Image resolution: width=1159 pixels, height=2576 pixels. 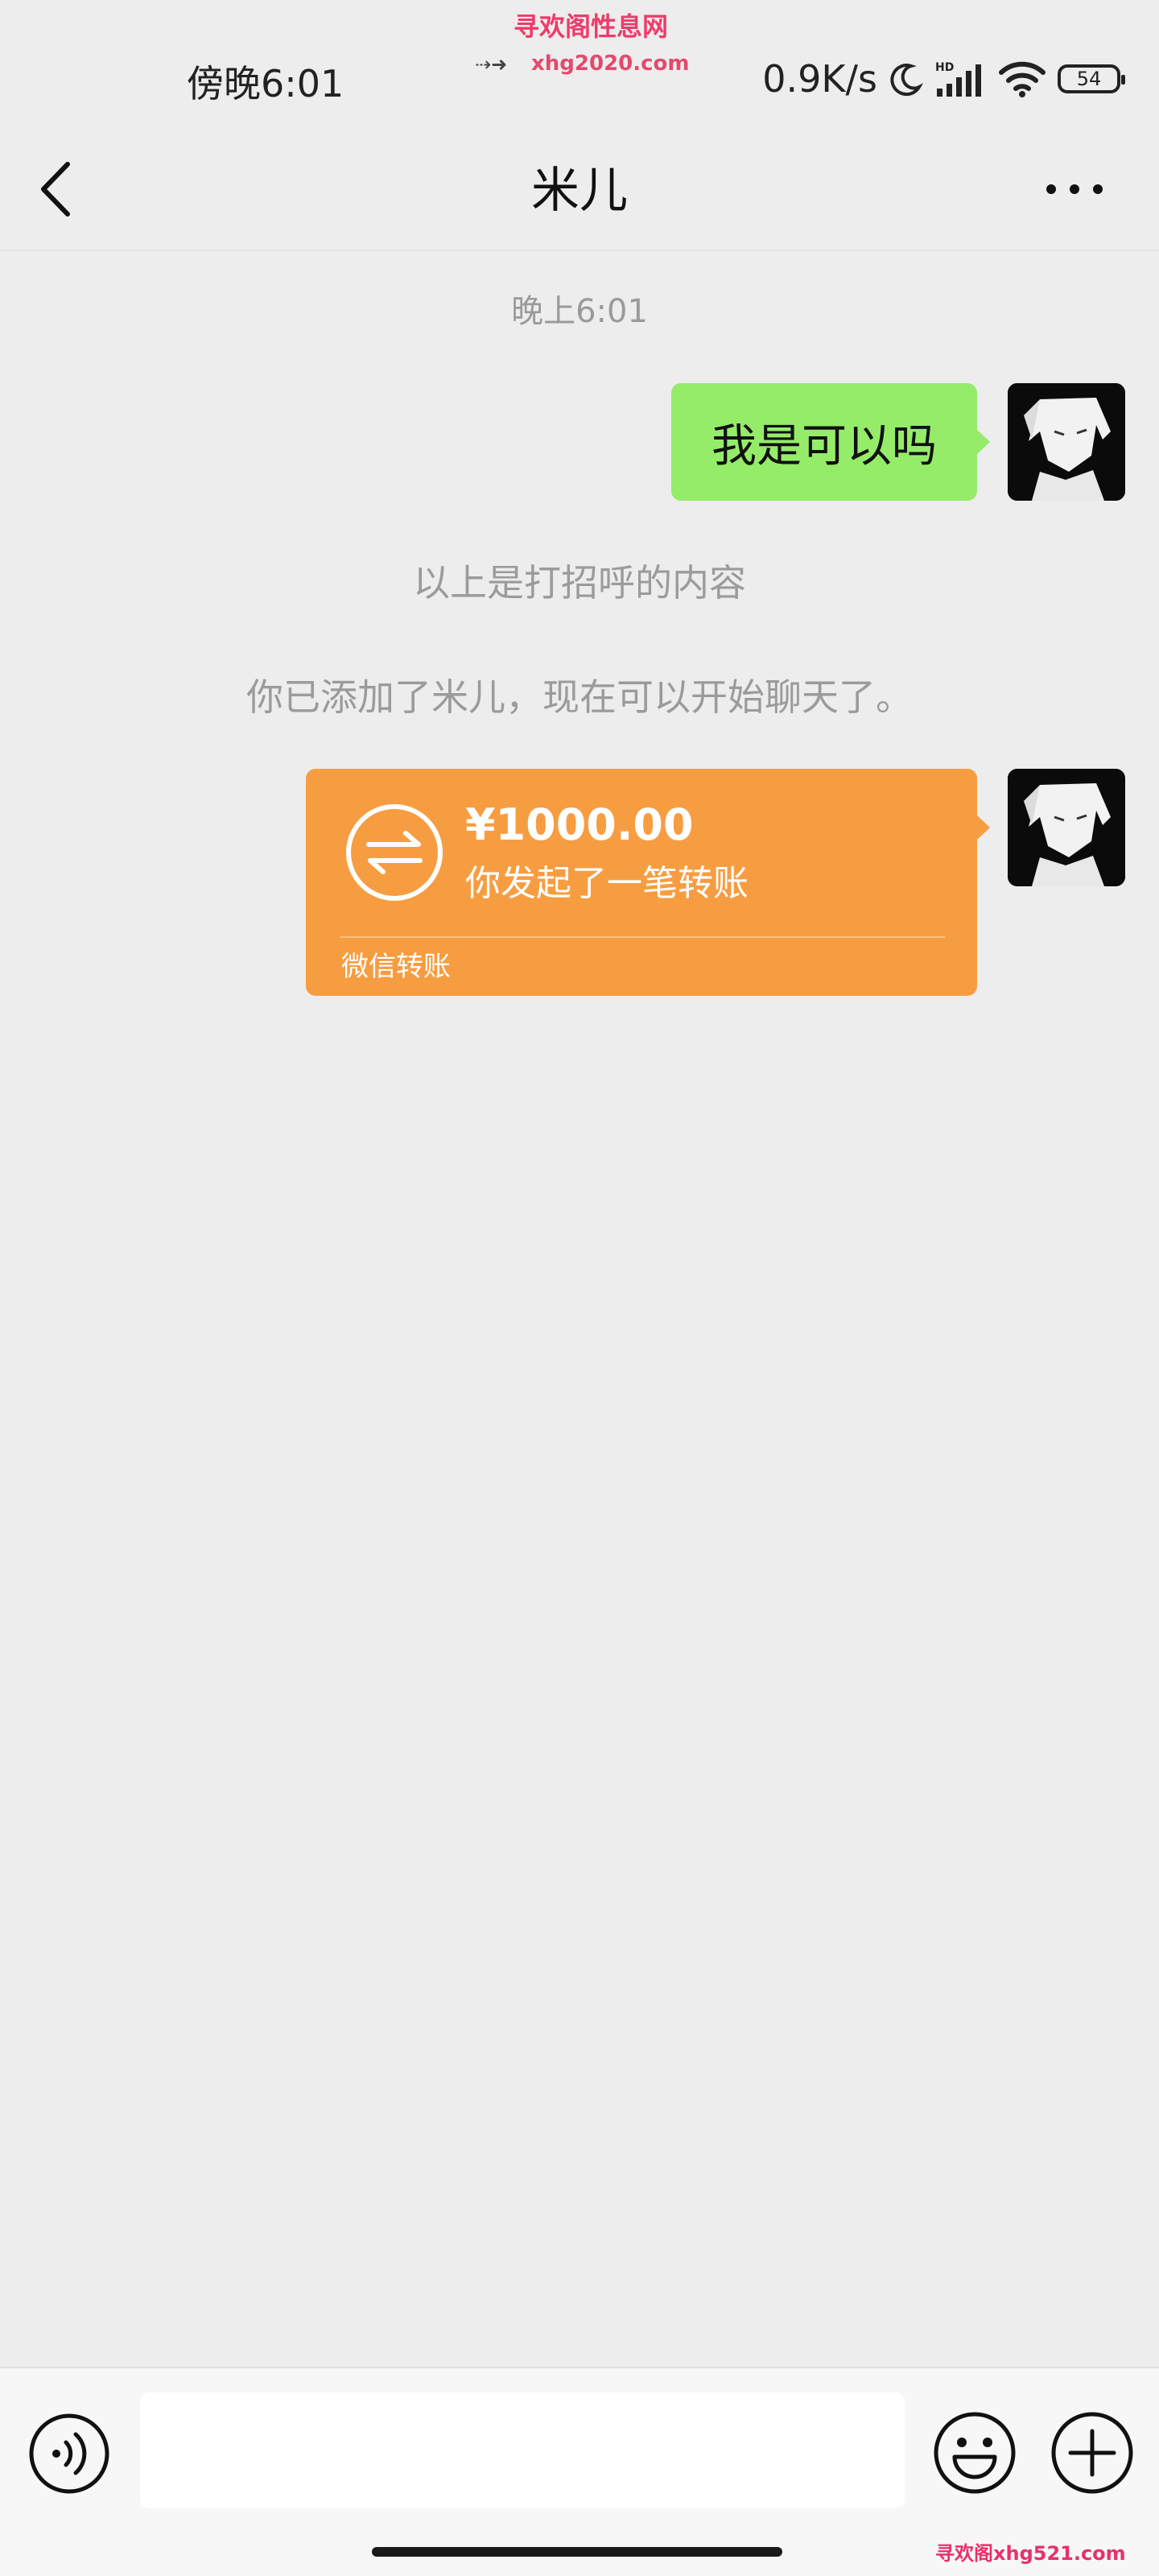 I want to click on svg-text: HD, so click(x=944, y=67).